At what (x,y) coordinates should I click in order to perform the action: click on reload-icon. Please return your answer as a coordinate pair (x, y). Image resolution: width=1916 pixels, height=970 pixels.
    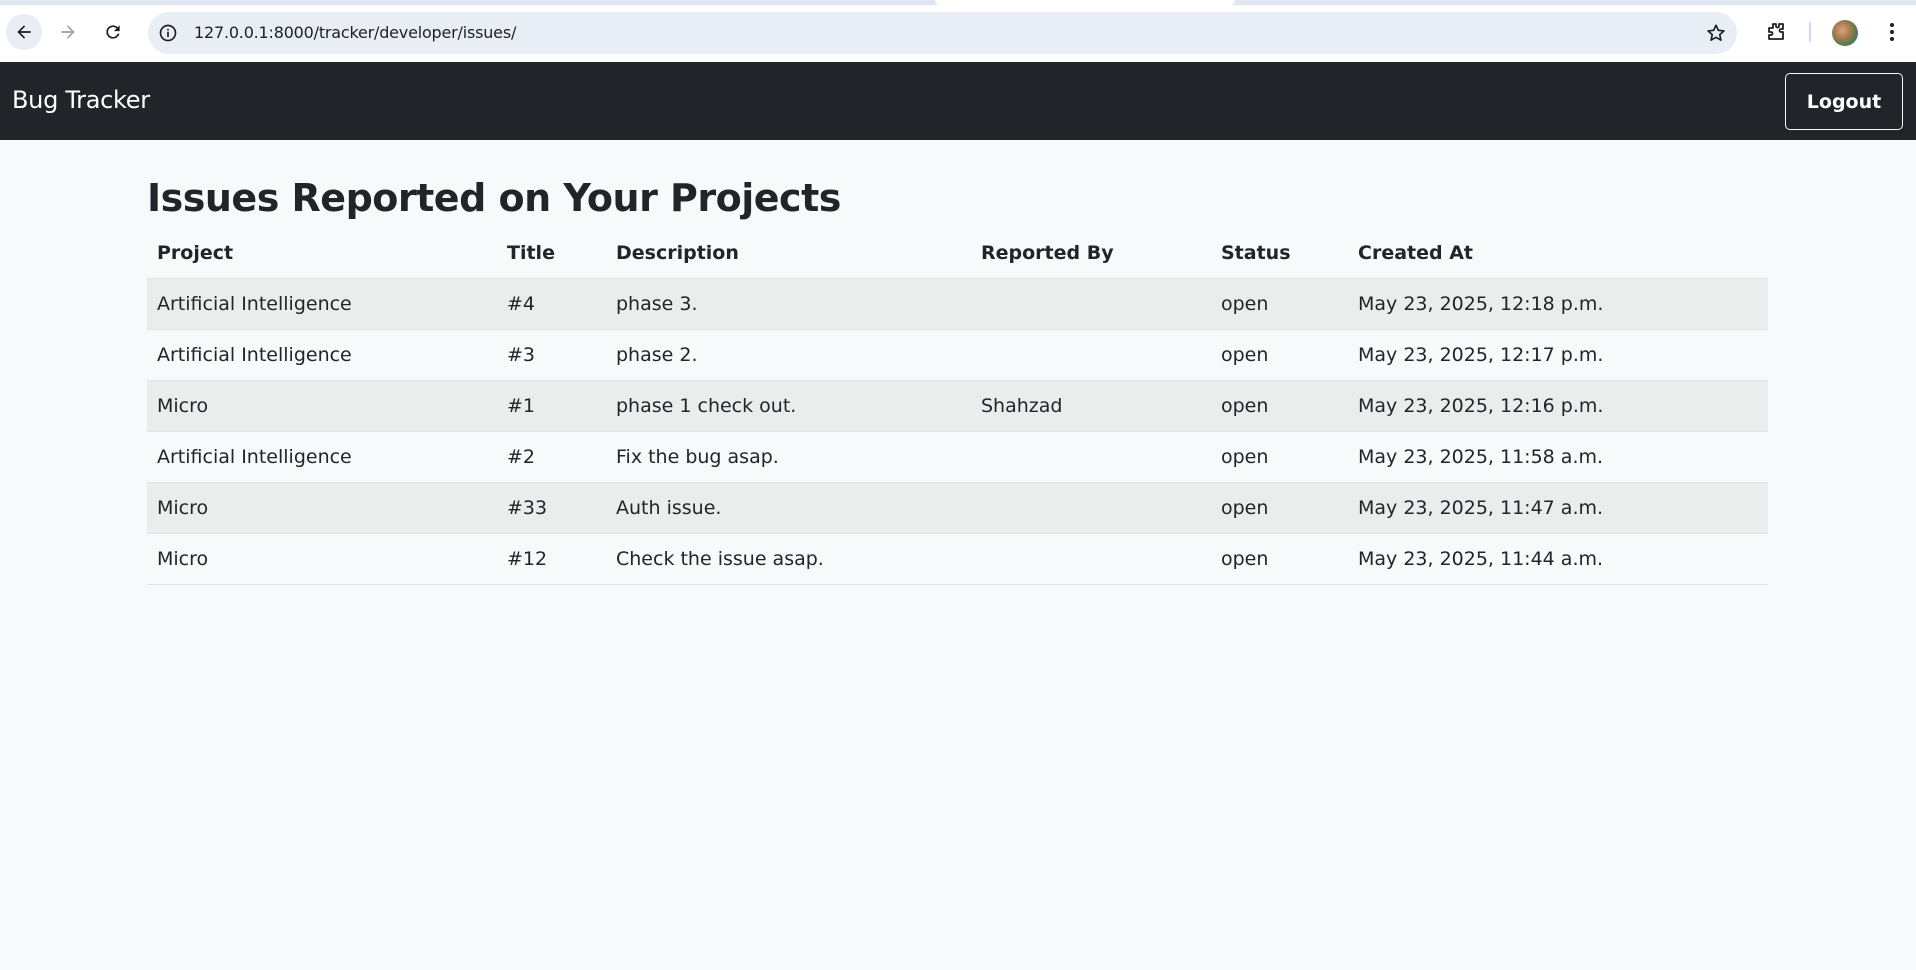
    Looking at the image, I should click on (113, 32).